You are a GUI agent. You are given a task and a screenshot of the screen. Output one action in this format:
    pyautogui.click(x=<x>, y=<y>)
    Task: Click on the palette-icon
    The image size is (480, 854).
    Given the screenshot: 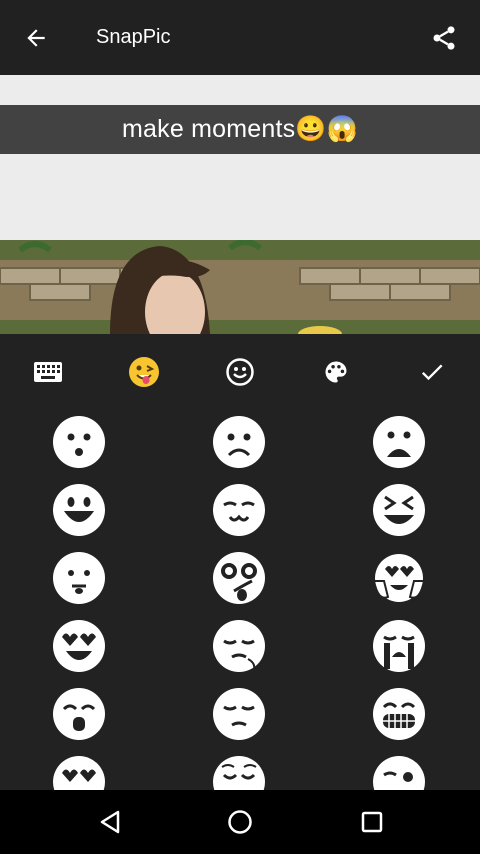 What is the action you would take?
    pyautogui.click(x=336, y=372)
    